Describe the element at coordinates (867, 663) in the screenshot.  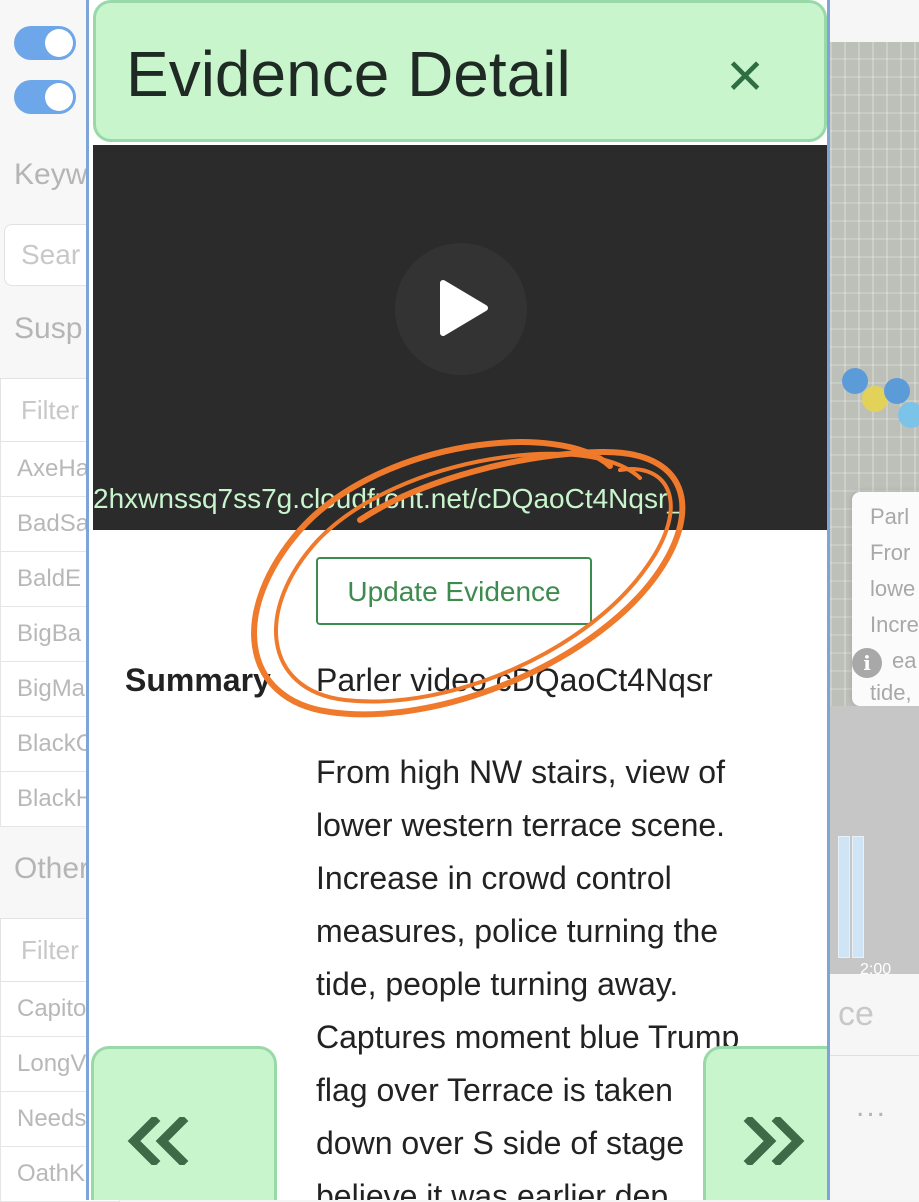
I see `info-icon: i` at that location.